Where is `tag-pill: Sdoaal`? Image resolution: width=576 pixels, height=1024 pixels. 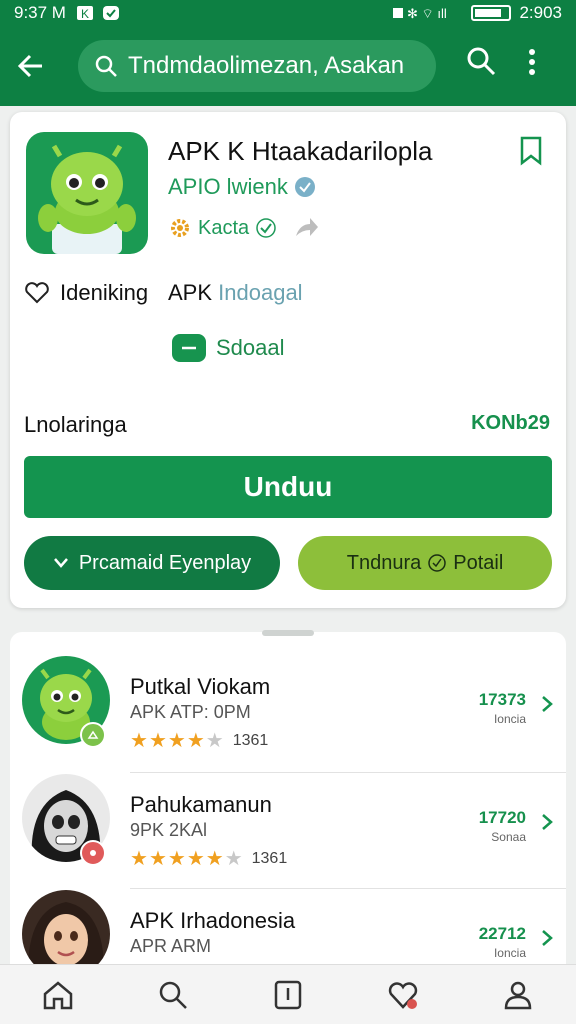
tag-pill: Sdoaal is located at coordinates (228, 348).